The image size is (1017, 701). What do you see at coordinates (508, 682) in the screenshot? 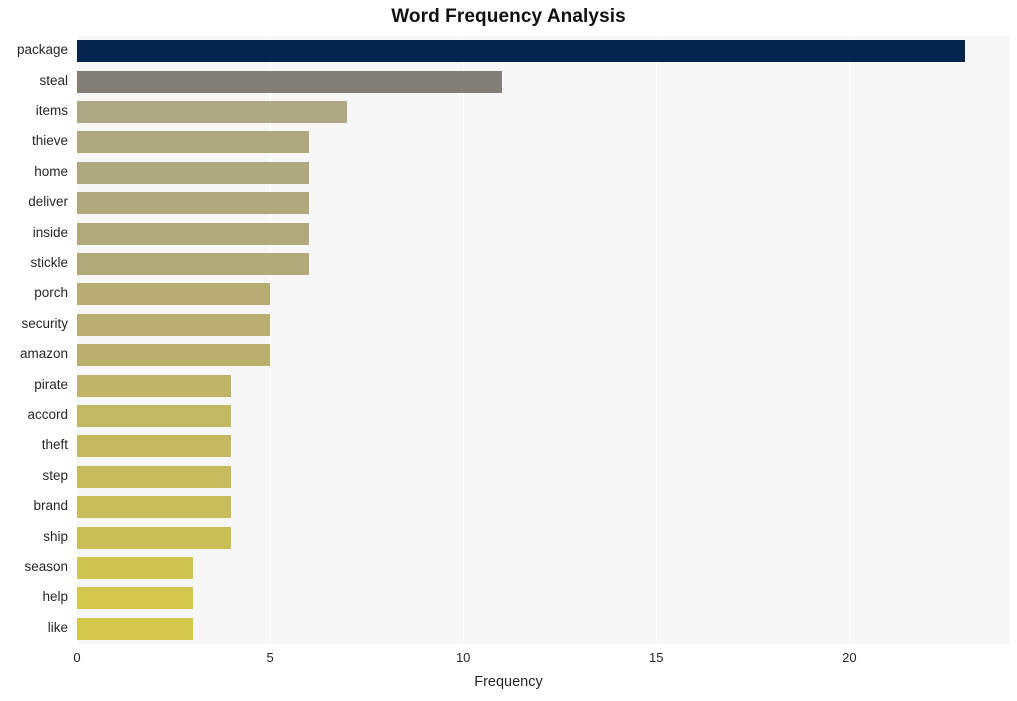
I see `x-axis-label: Frequency` at bounding box center [508, 682].